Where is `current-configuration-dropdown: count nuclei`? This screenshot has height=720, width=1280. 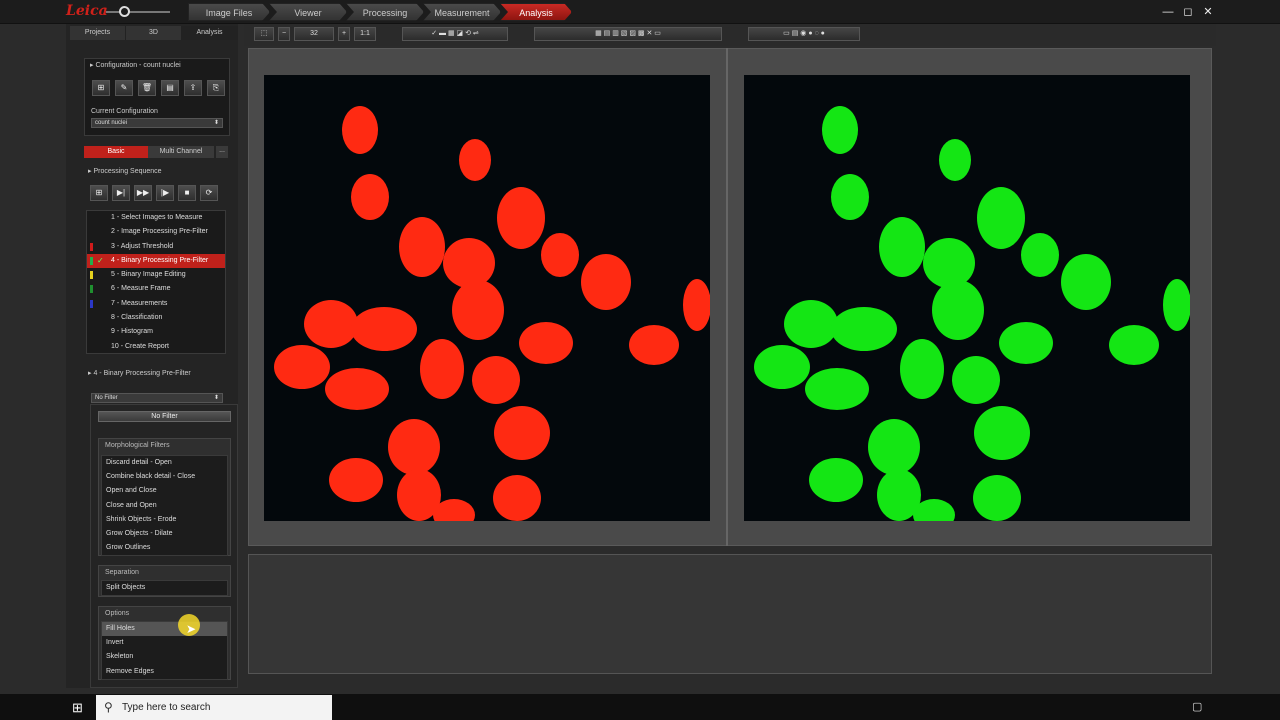 current-configuration-dropdown: count nuclei is located at coordinates (157, 123).